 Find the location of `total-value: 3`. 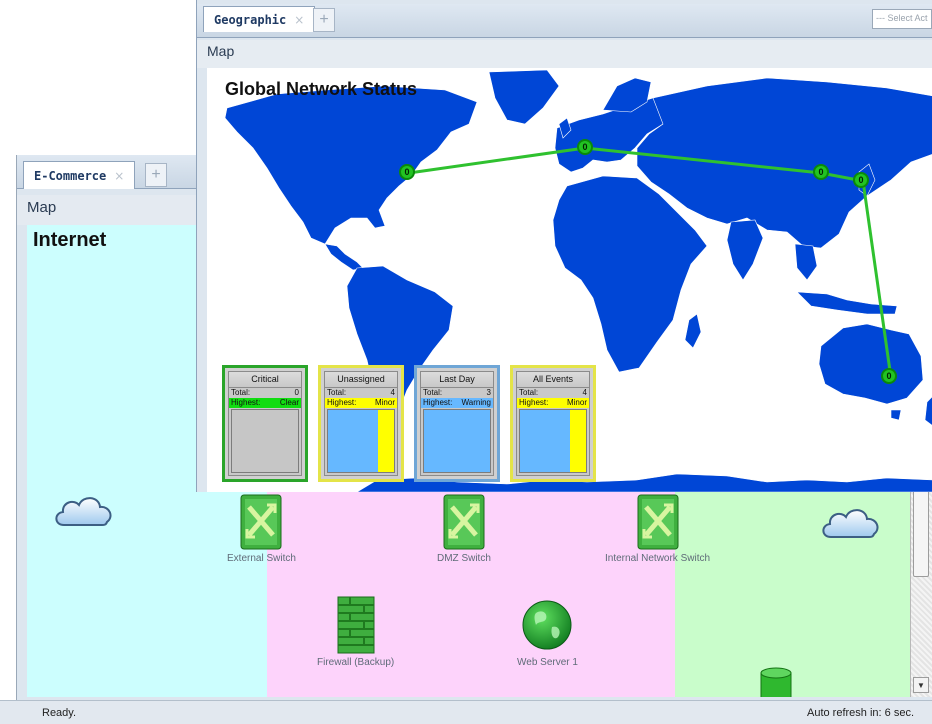

total-value: 3 is located at coordinates (488, 392).